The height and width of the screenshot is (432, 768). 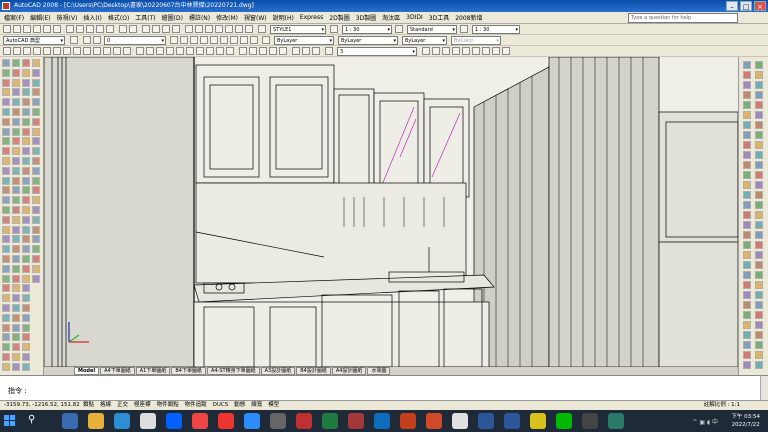 What do you see at coordinates (746, 6) in the screenshot?
I see `maximize-button: □` at bounding box center [746, 6].